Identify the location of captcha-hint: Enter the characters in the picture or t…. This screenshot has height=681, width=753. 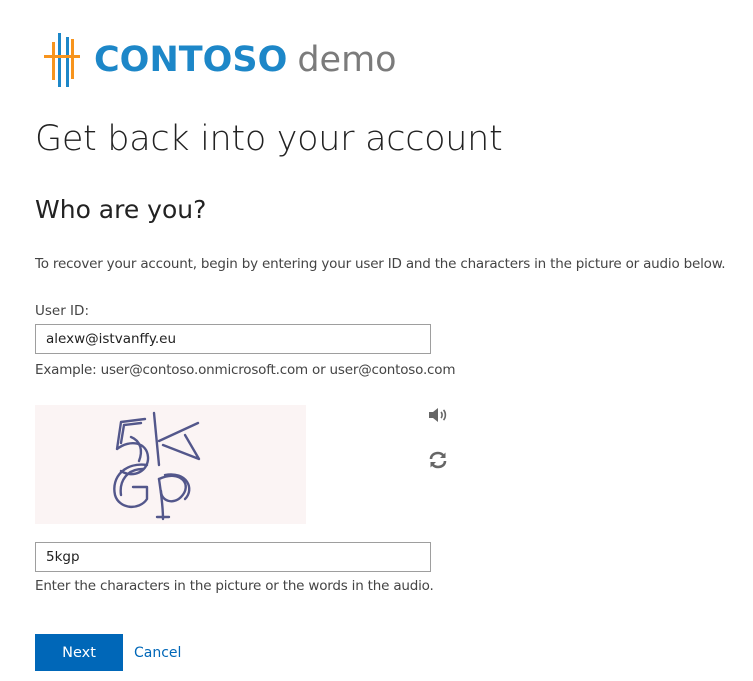
(234, 586).